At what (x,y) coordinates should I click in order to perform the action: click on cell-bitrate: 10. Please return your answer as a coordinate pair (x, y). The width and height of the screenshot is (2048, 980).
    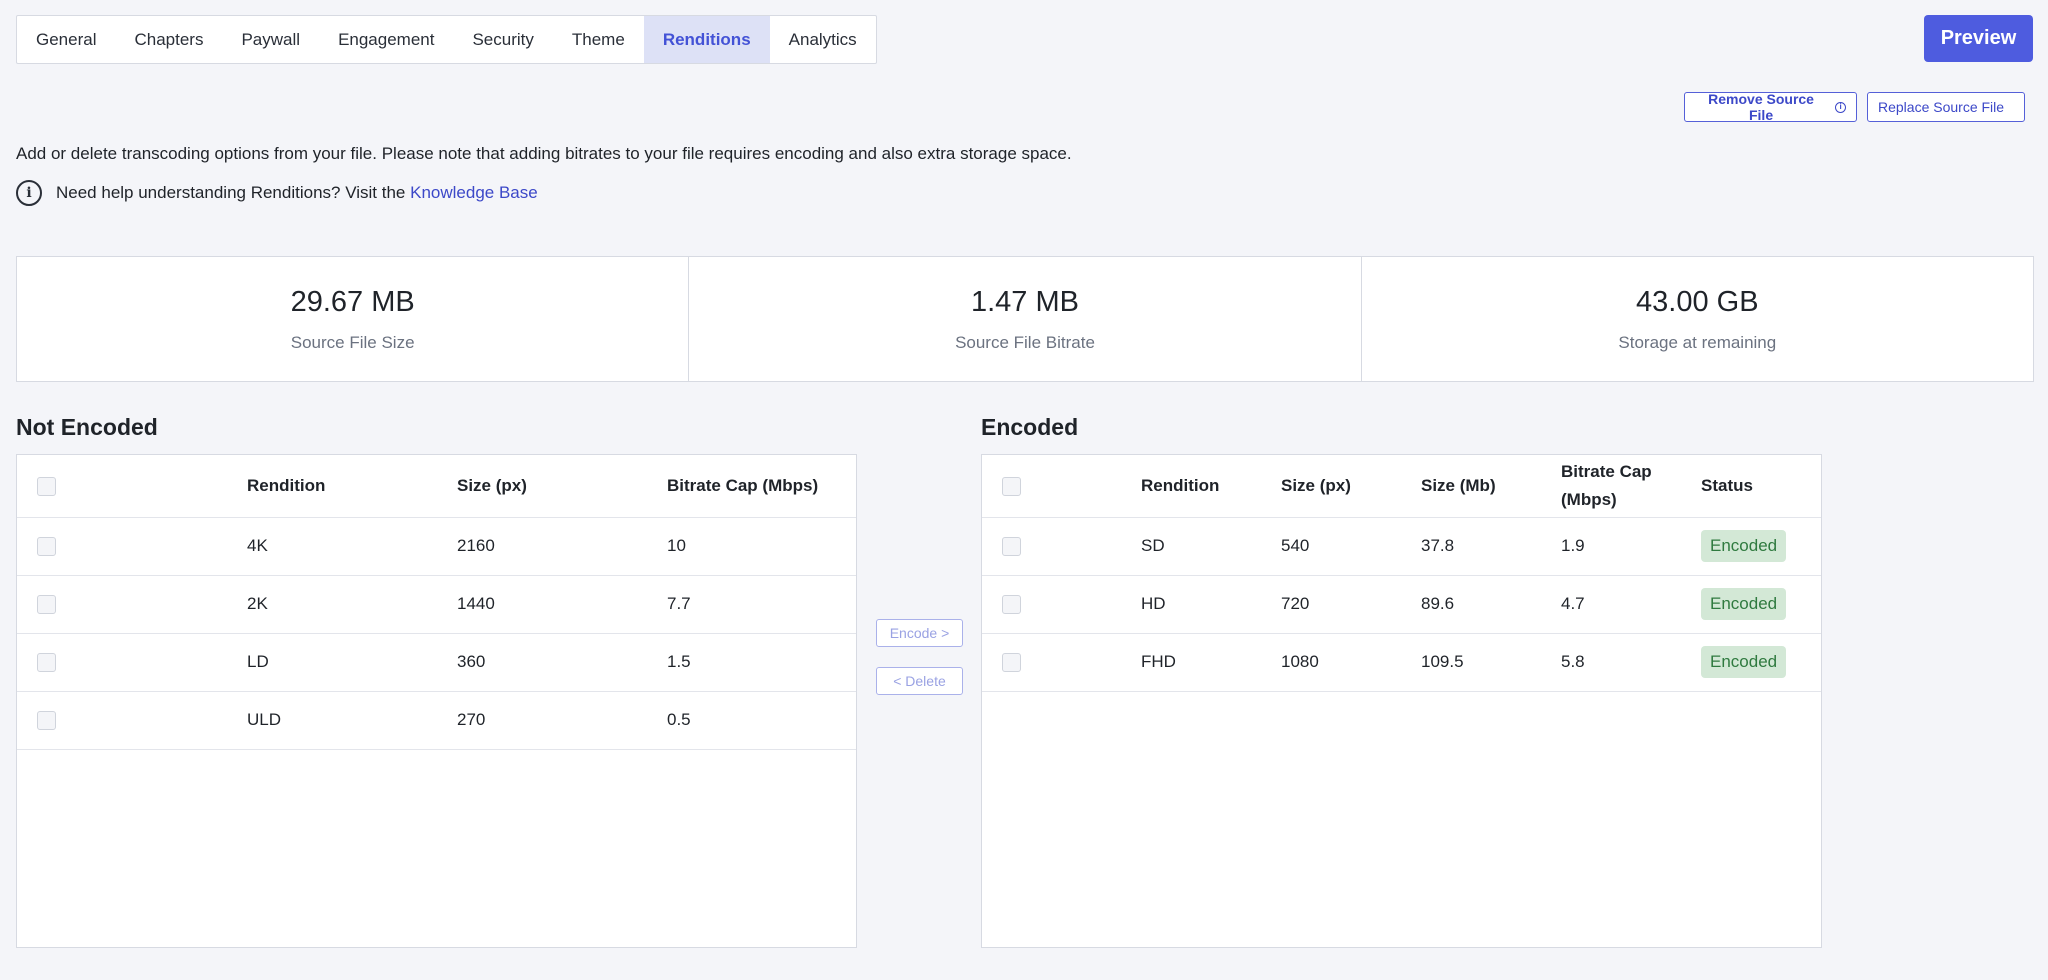
    Looking at the image, I should click on (761, 546).